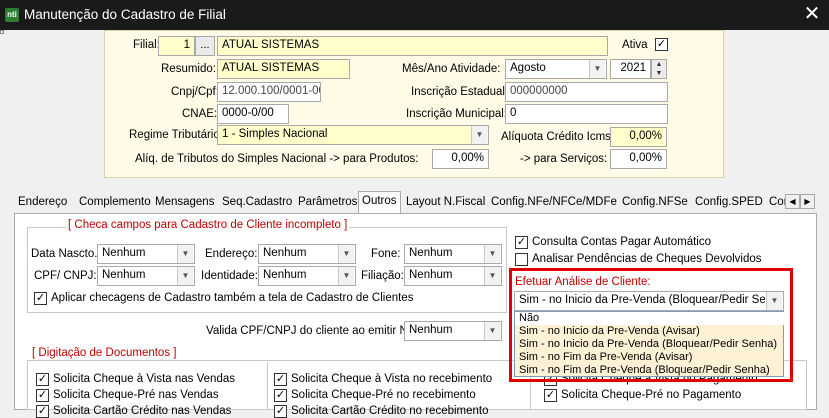 The height and width of the screenshot is (418, 829). I want to click on servicos-label: -> para Serviços:, so click(564, 159).